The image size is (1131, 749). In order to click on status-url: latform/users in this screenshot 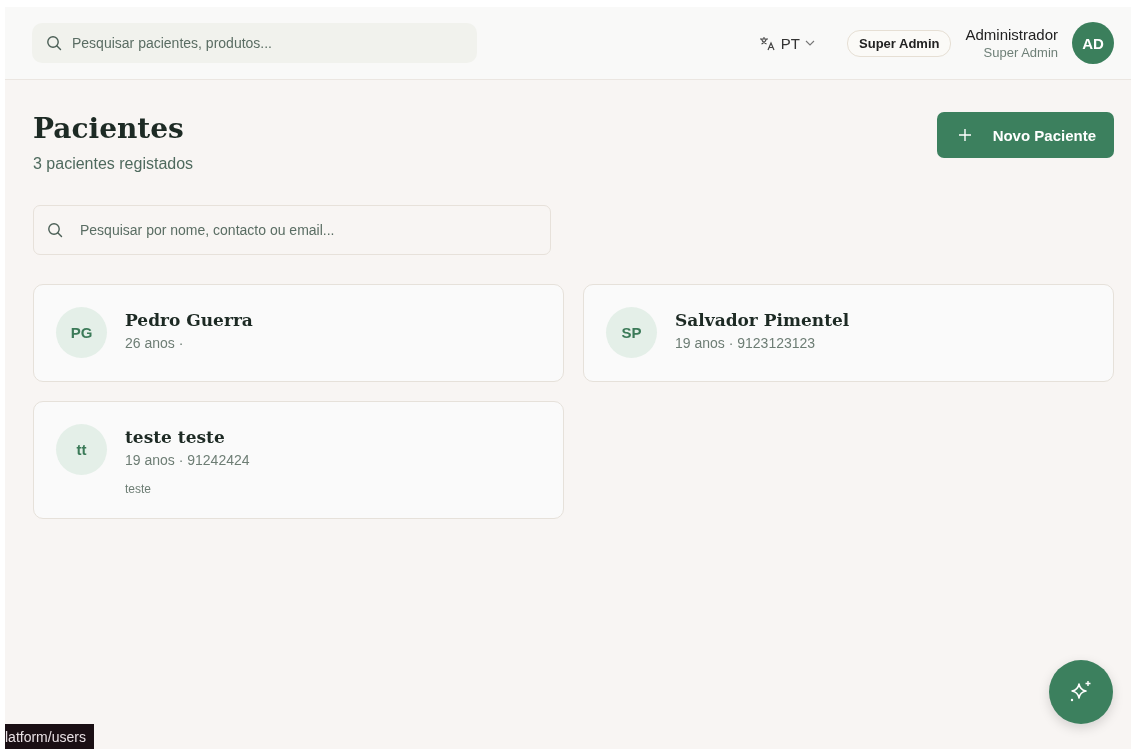, I will do `click(49, 736)`.